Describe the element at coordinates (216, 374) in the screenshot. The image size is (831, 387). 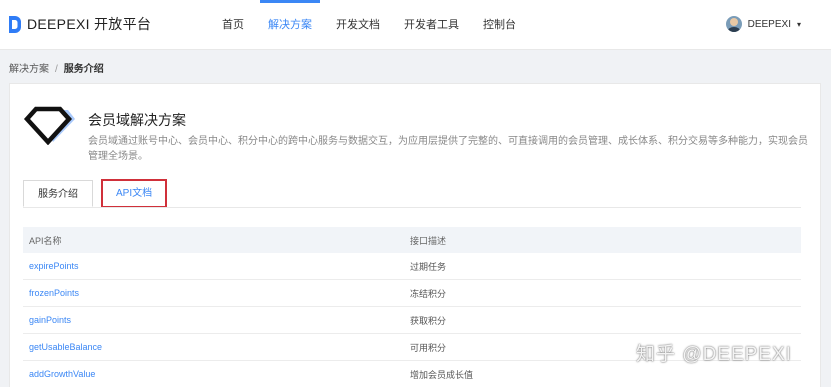
I see `api-name-link: addGrowthValue` at that location.